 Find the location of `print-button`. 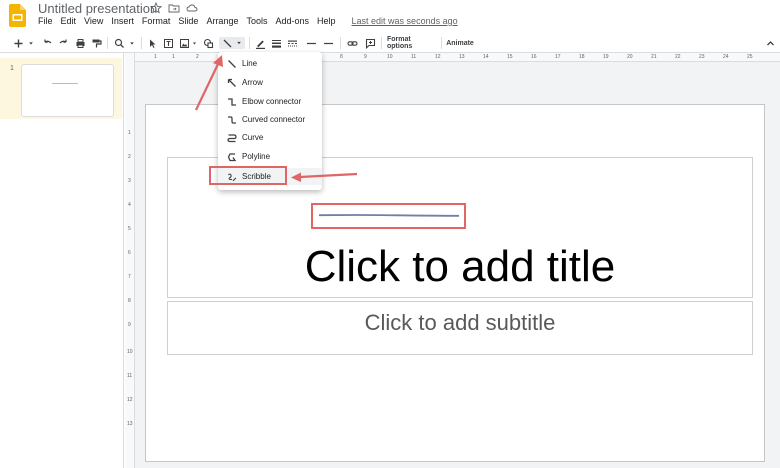

print-button is located at coordinates (80, 43).